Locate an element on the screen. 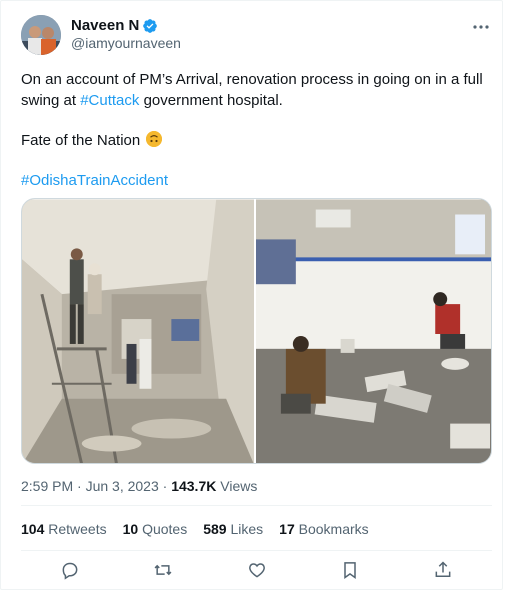 Image resolution: width=517 pixels, height=590 pixels. hashtag-odishatrainaccident-link: #OdishaTrainAccident is located at coordinates (94, 180).